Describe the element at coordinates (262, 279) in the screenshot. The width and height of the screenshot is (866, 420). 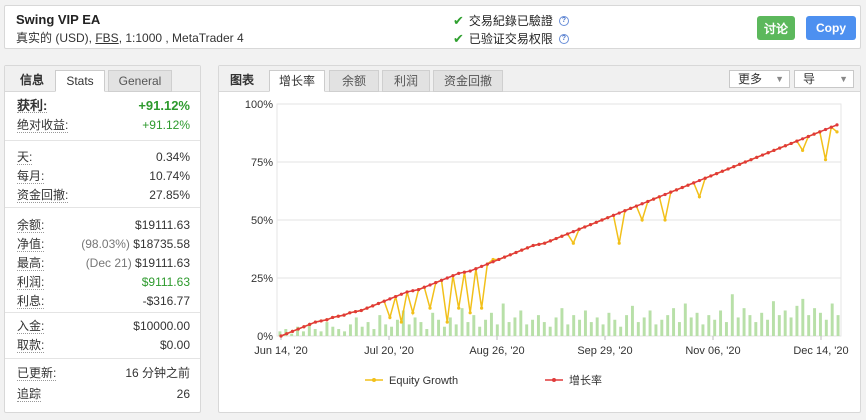
I see `y-tick-label: 25%` at that location.